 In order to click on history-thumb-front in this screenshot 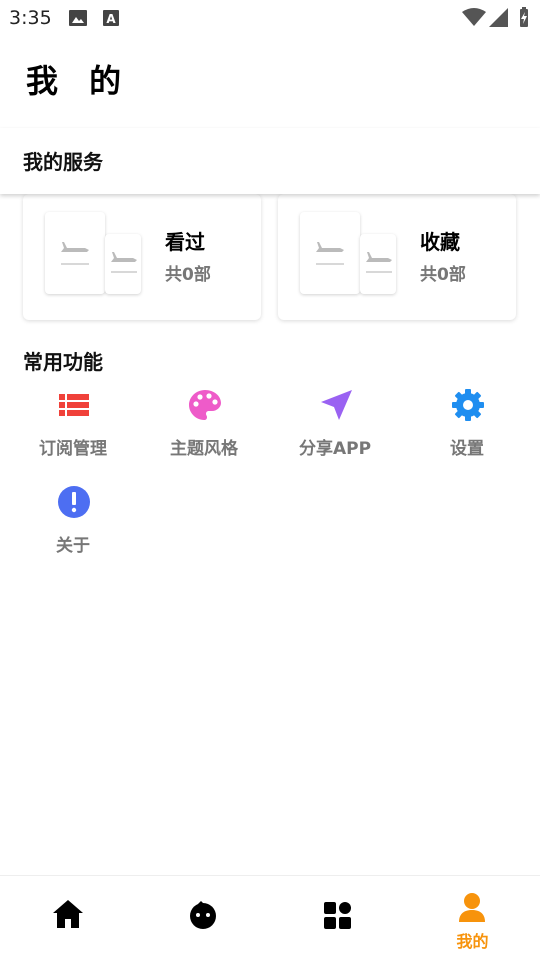, I will do `click(123, 264)`.